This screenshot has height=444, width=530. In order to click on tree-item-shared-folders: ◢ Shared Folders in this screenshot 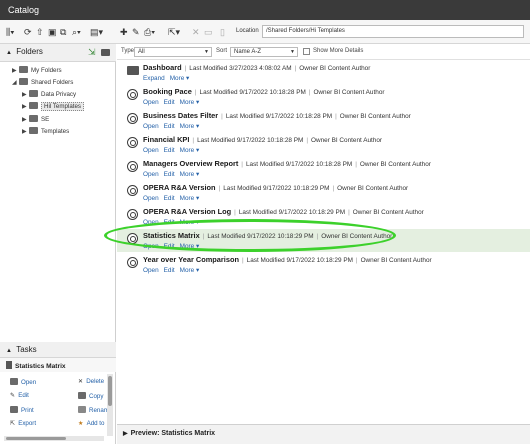, I will do `click(42, 83)`.